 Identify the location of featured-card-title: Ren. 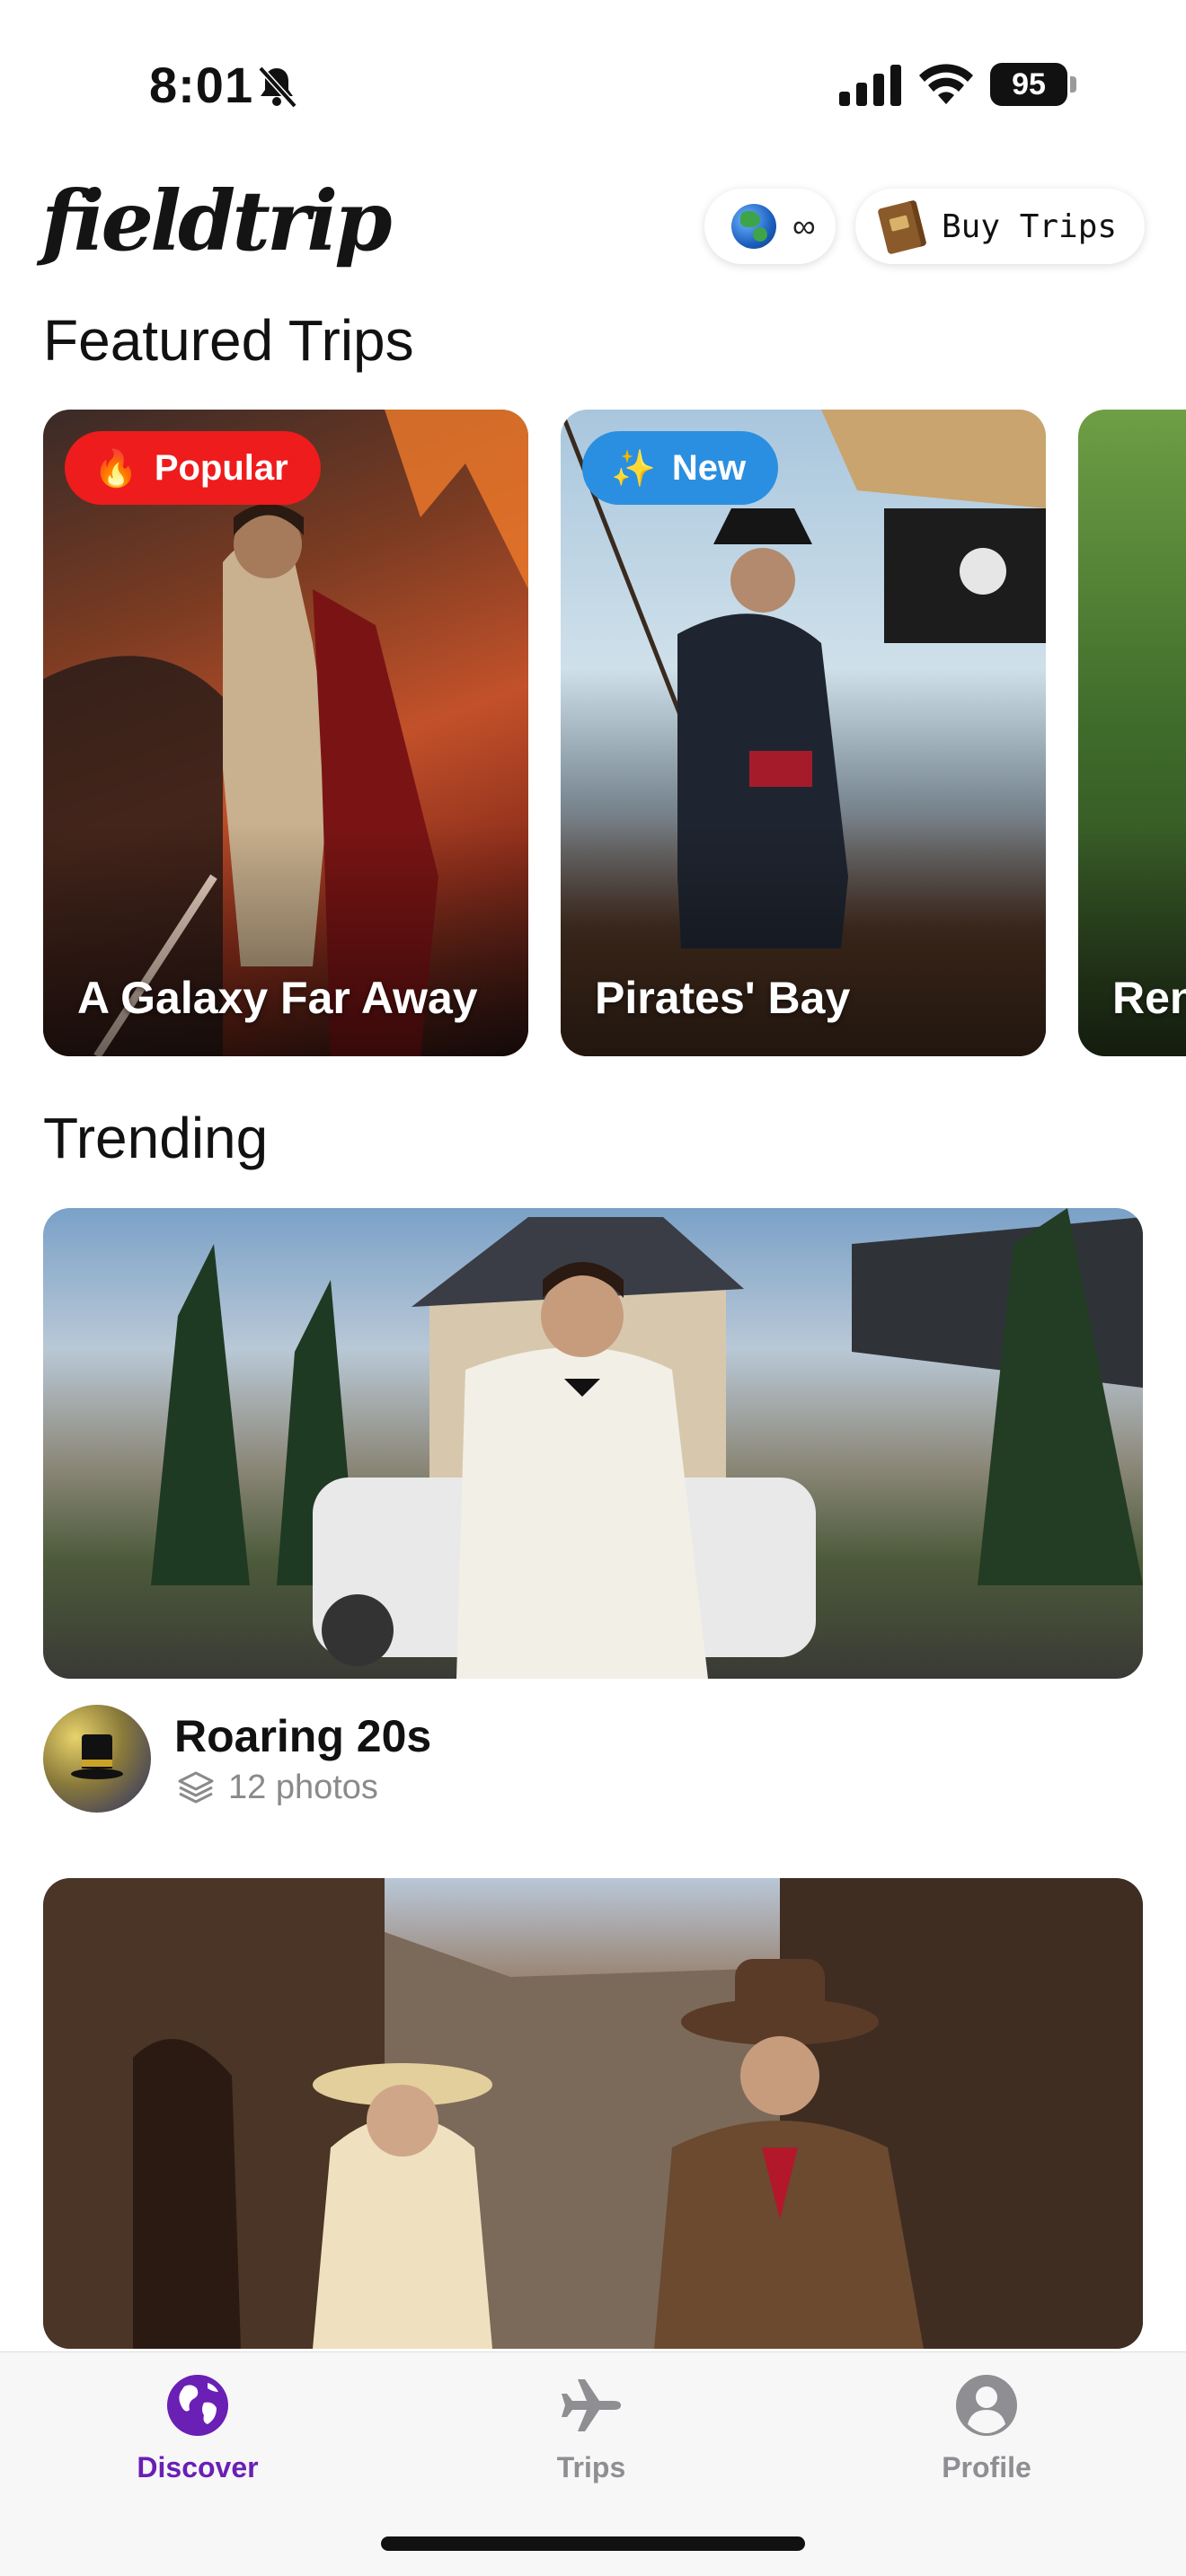
(1149, 998).